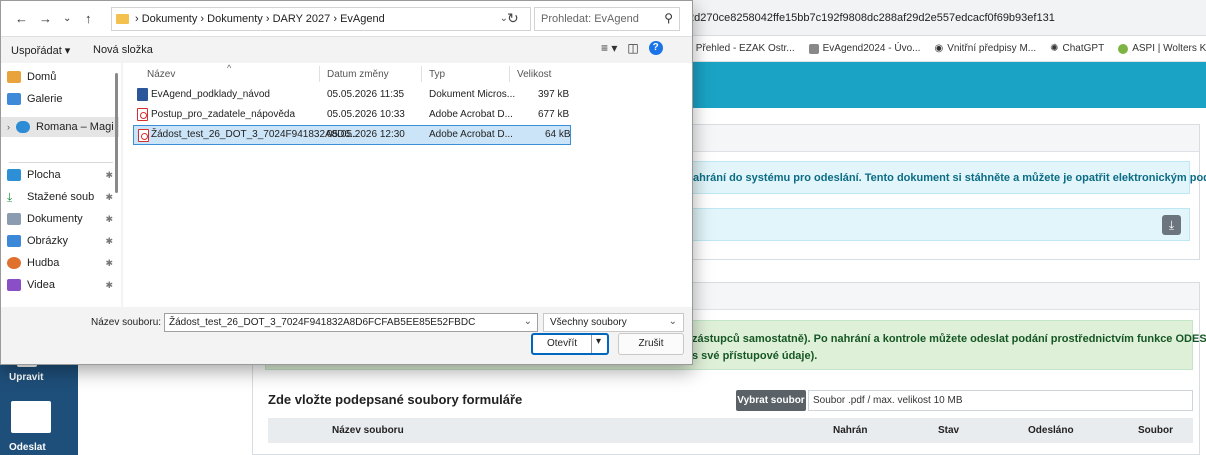 The width and height of the screenshot is (1206, 455). Describe the element at coordinates (14, 219) in the screenshot. I see `documents-icon` at that location.